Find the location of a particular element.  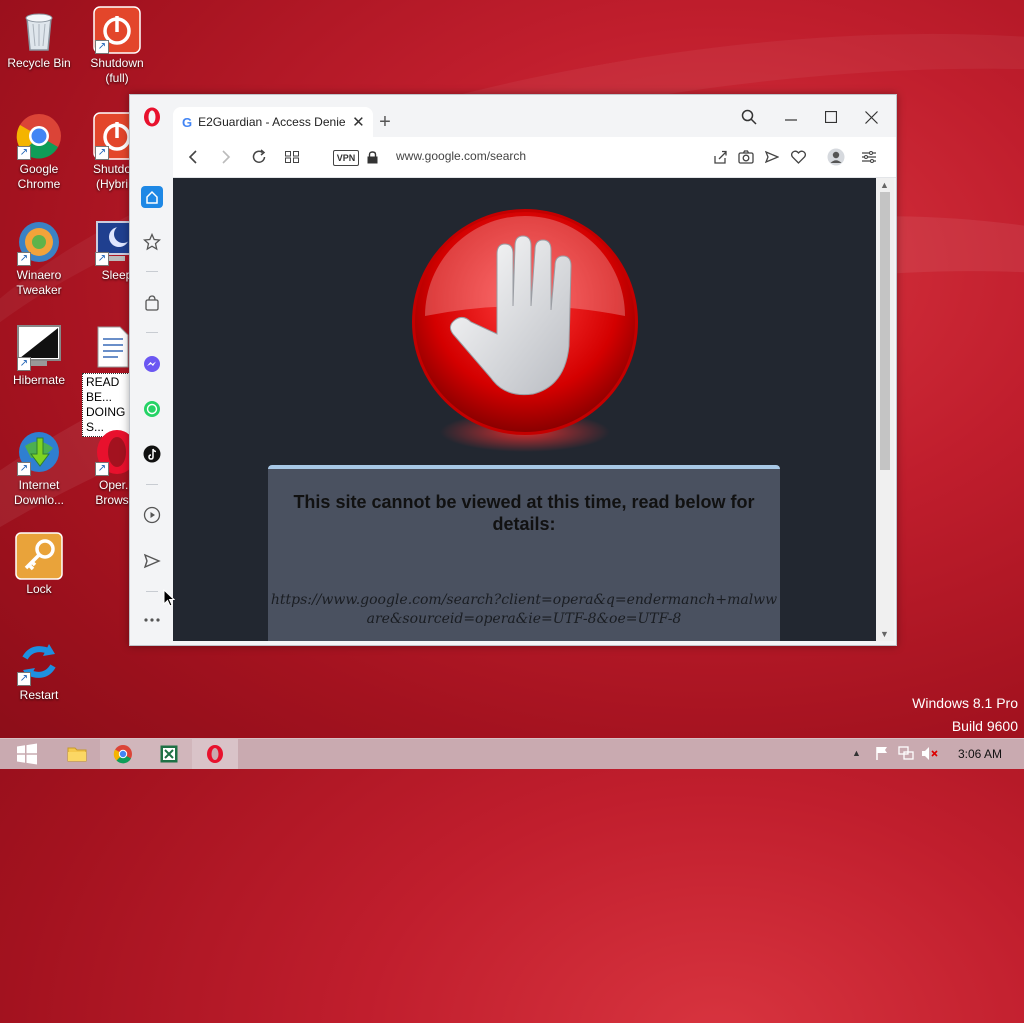

player-icon is located at coordinates (152, 515).